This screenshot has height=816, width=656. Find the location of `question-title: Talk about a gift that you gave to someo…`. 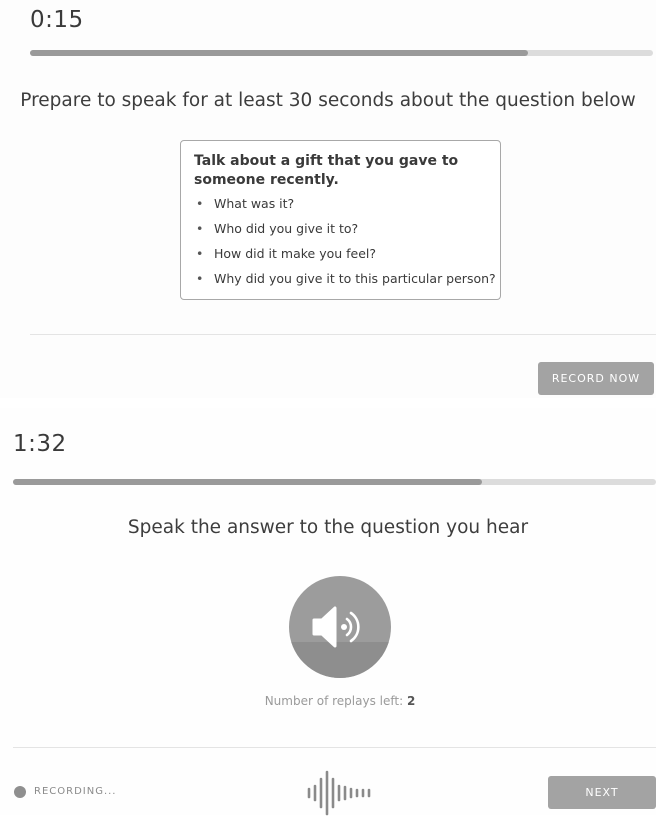

question-title: Talk about a gift that you gave to someo… is located at coordinates (326, 170).